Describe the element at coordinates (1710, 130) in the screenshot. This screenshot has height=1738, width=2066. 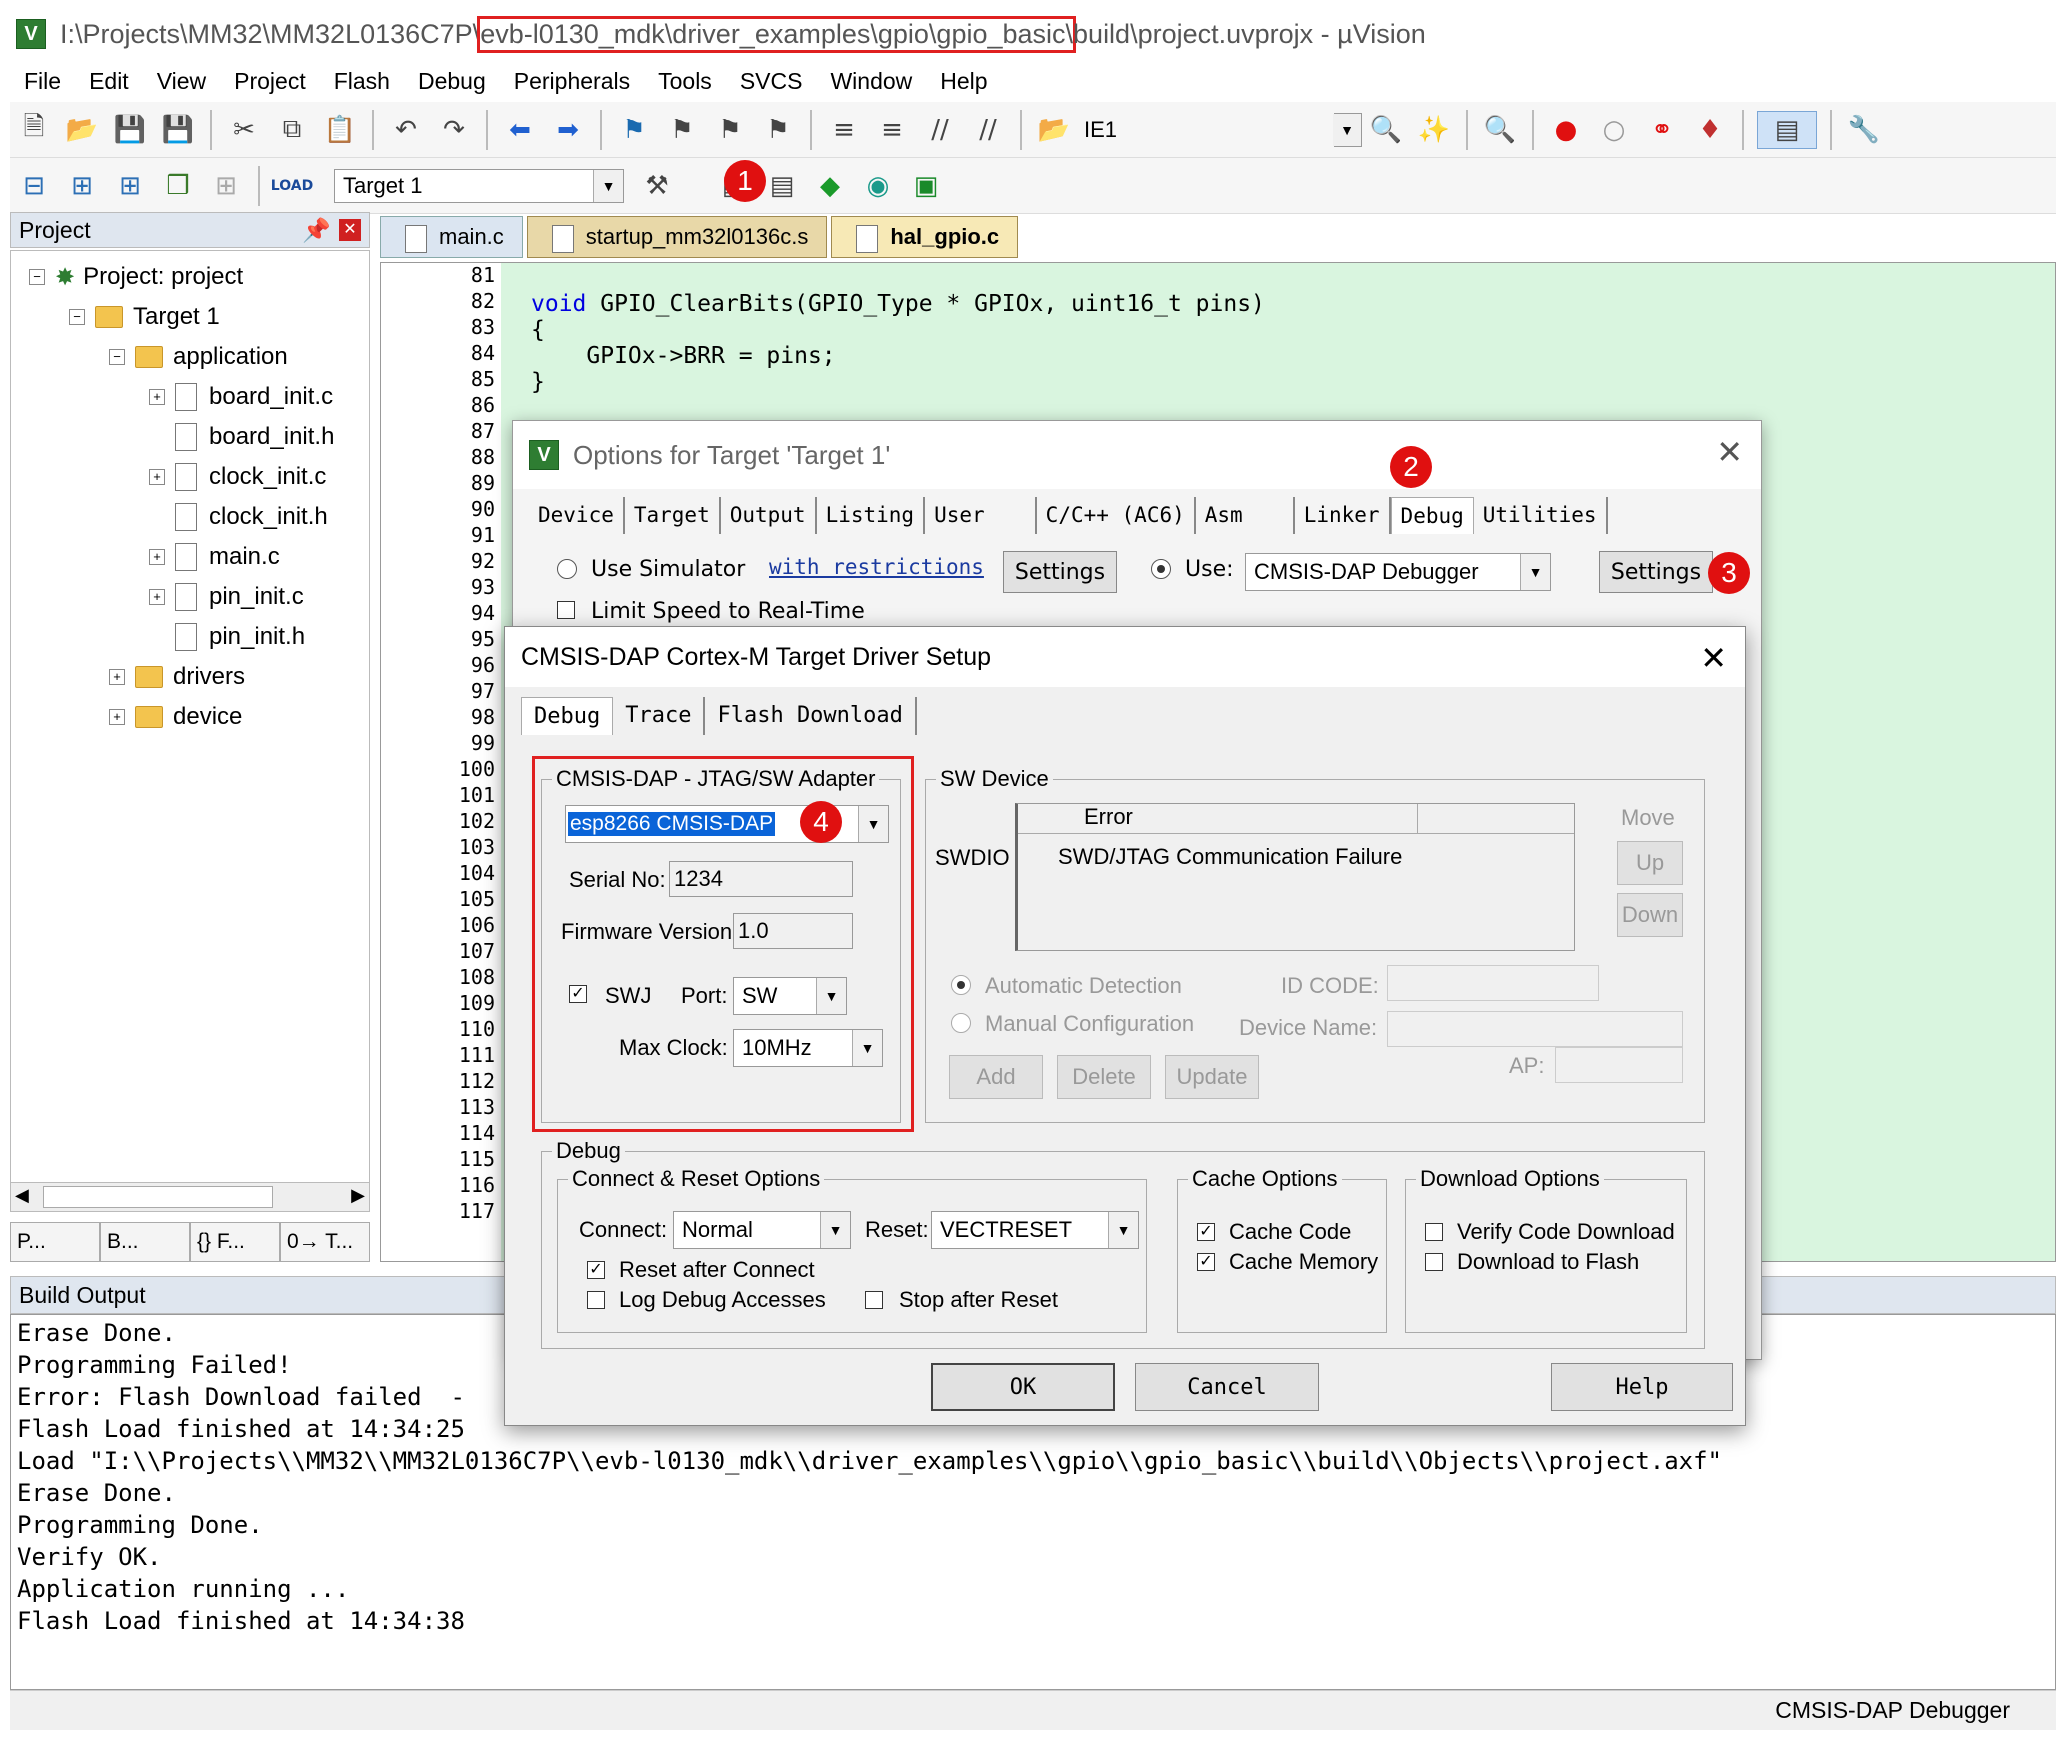
I see `breakpoint-kill-icon: ♦` at that location.